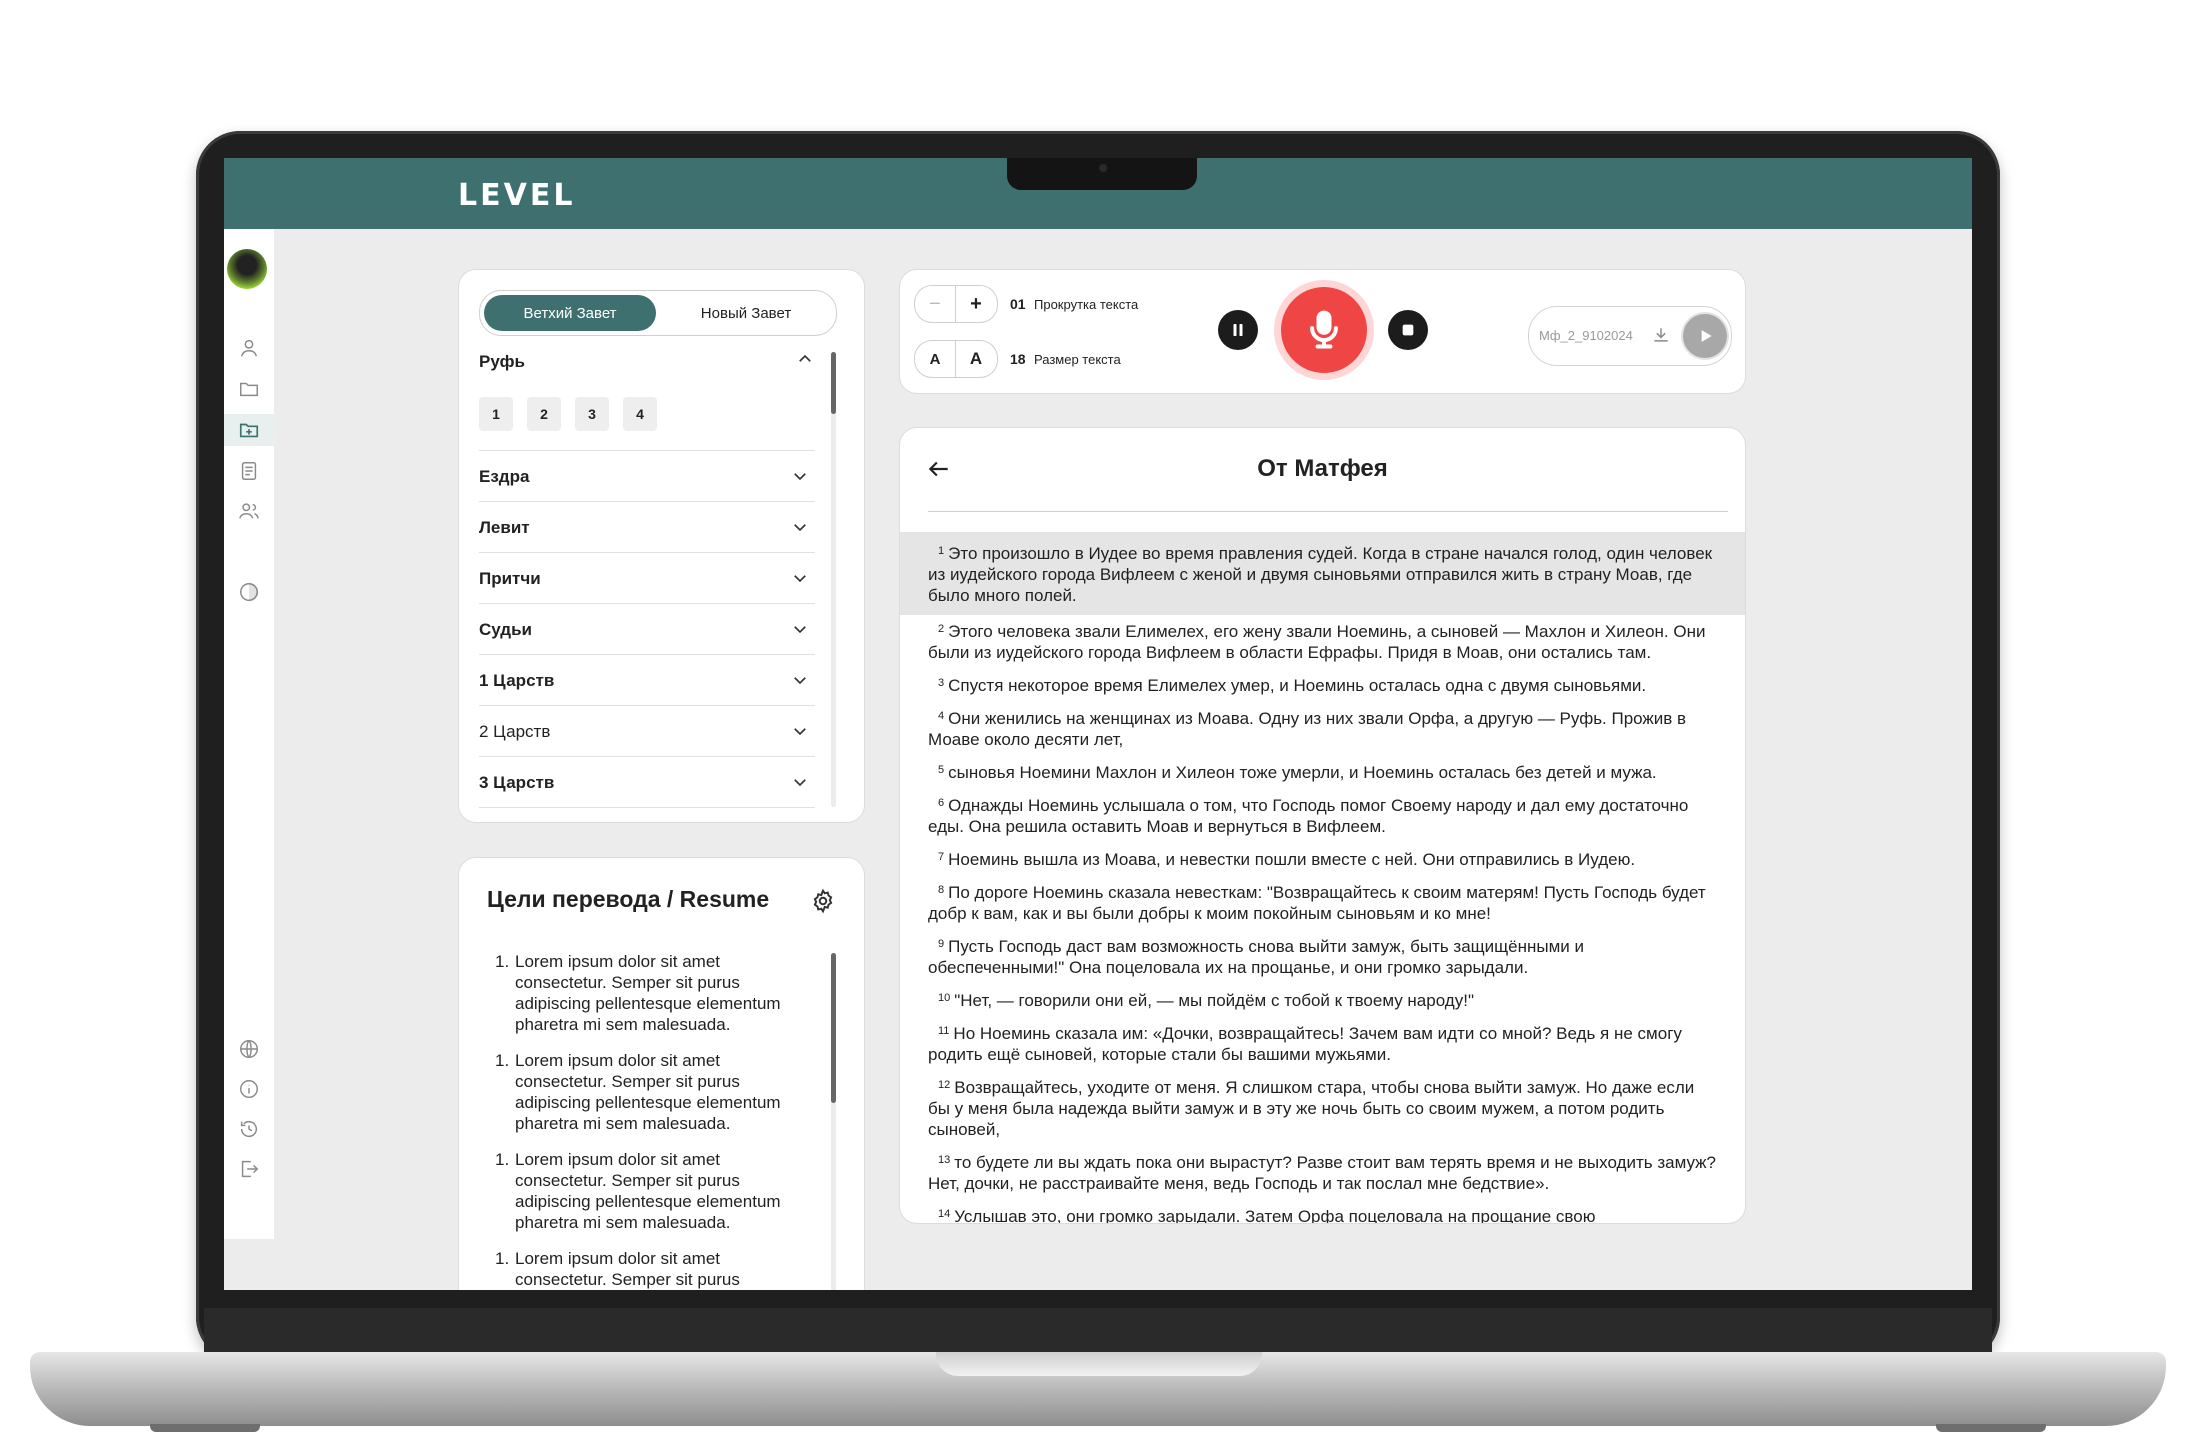  I want to click on user-icon, so click(249, 348).